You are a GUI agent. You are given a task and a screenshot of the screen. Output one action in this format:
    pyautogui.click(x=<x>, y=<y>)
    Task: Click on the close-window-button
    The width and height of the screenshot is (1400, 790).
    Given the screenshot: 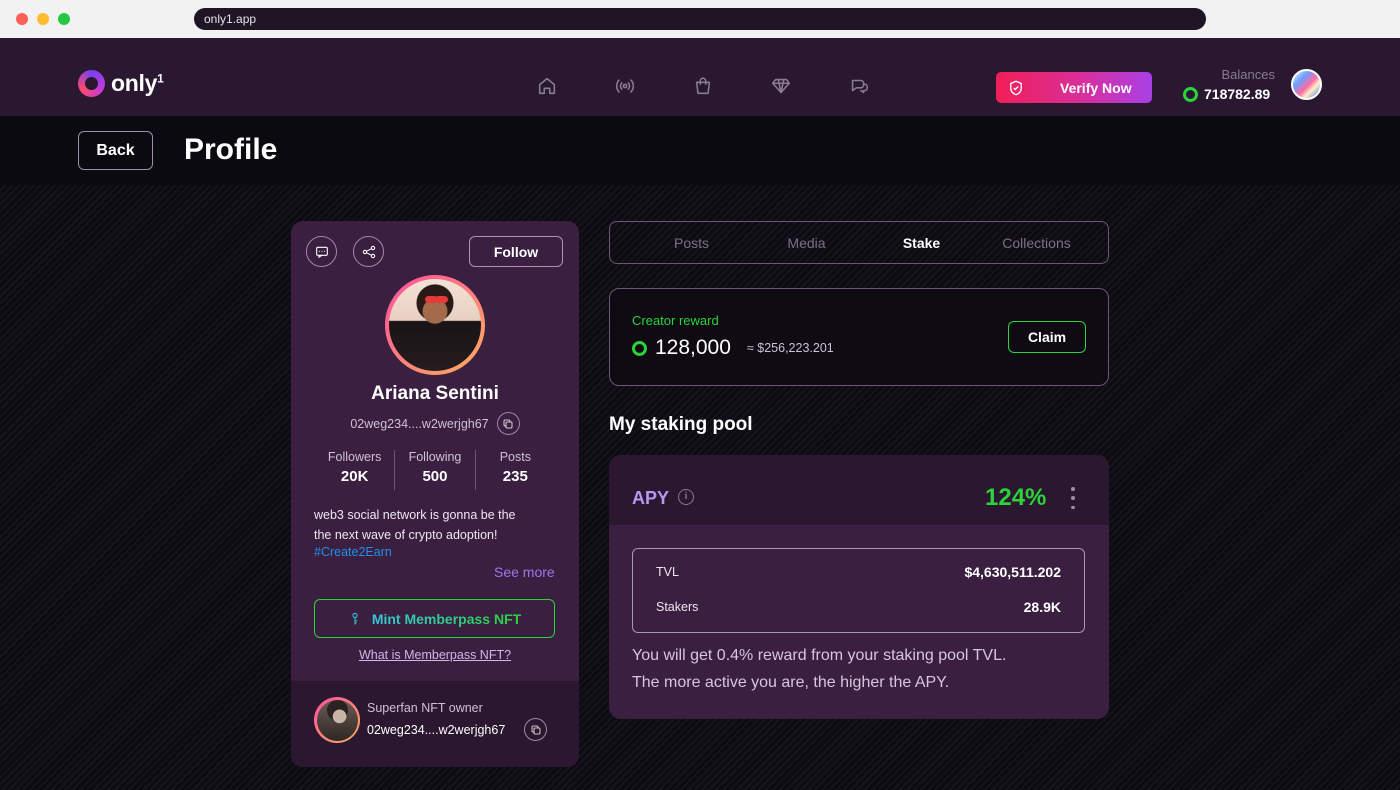 What is the action you would take?
    pyautogui.click(x=22, y=19)
    